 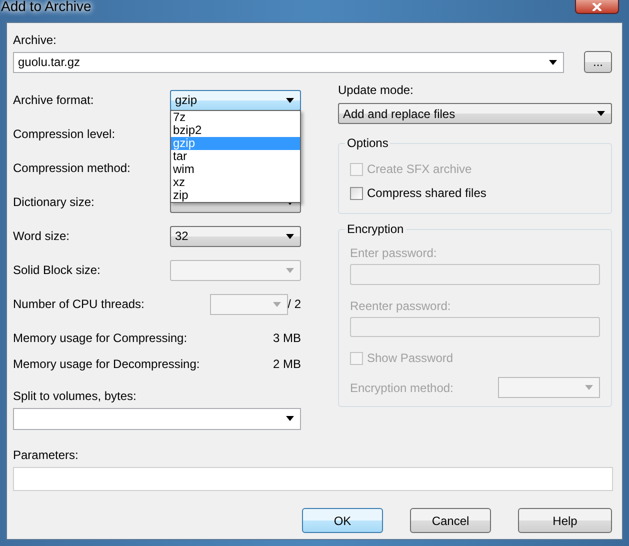 I want to click on split-combo, so click(x=157, y=419).